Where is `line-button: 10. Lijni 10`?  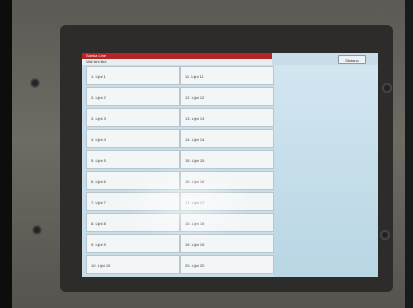
line-button: 10. Lijni 10 is located at coordinates (133, 264).